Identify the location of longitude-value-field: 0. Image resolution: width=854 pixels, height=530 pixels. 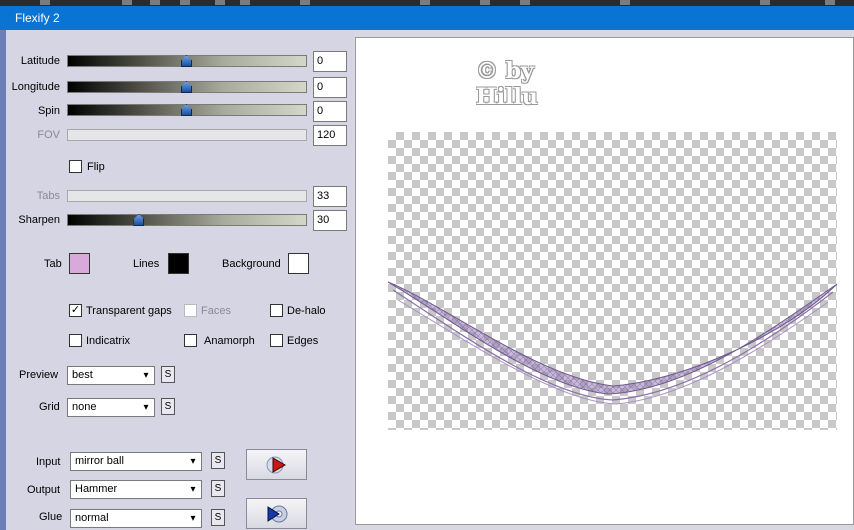
(330, 87).